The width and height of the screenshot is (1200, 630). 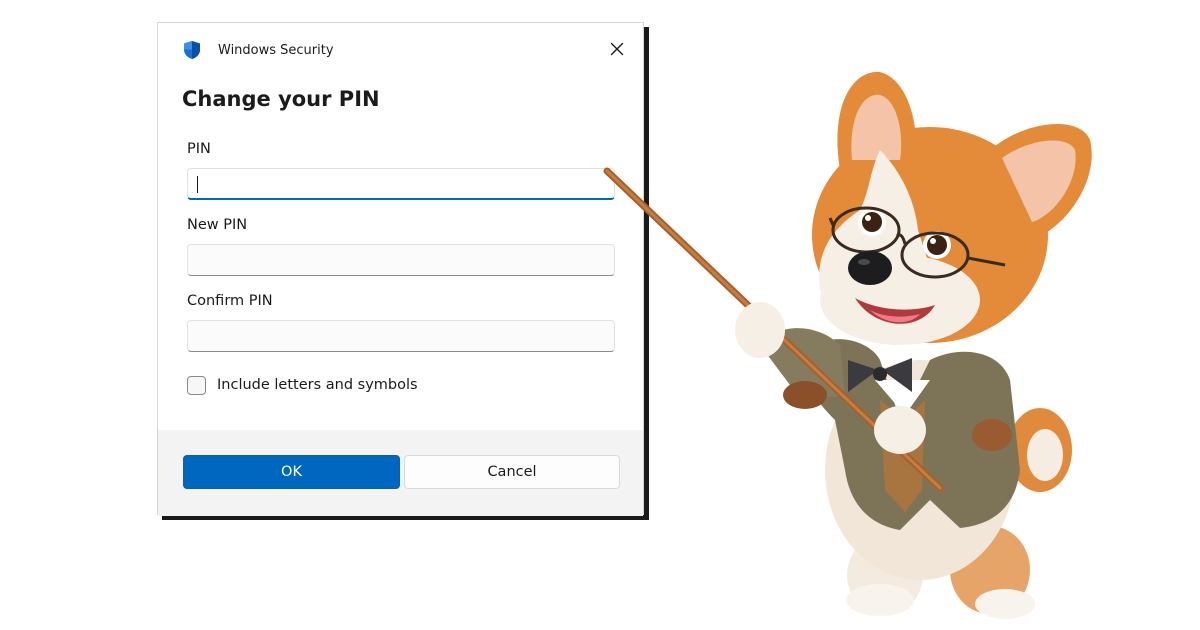 What do you see at coordinates (870, 268) in the screenshot?
I see `corgi-nose` at bounding box center [870, 268].